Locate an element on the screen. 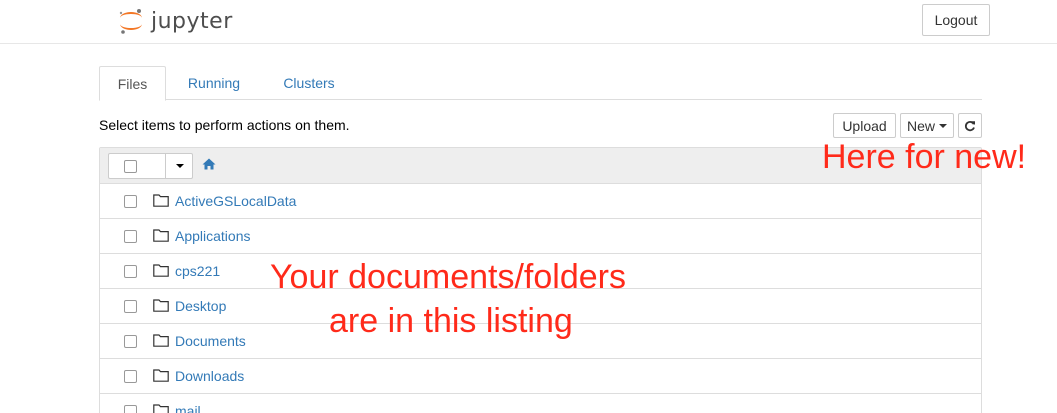 Image resolution: width=1057 pixels, height=413 pixels. new-button-label: New is located at coordinates (920, 125).